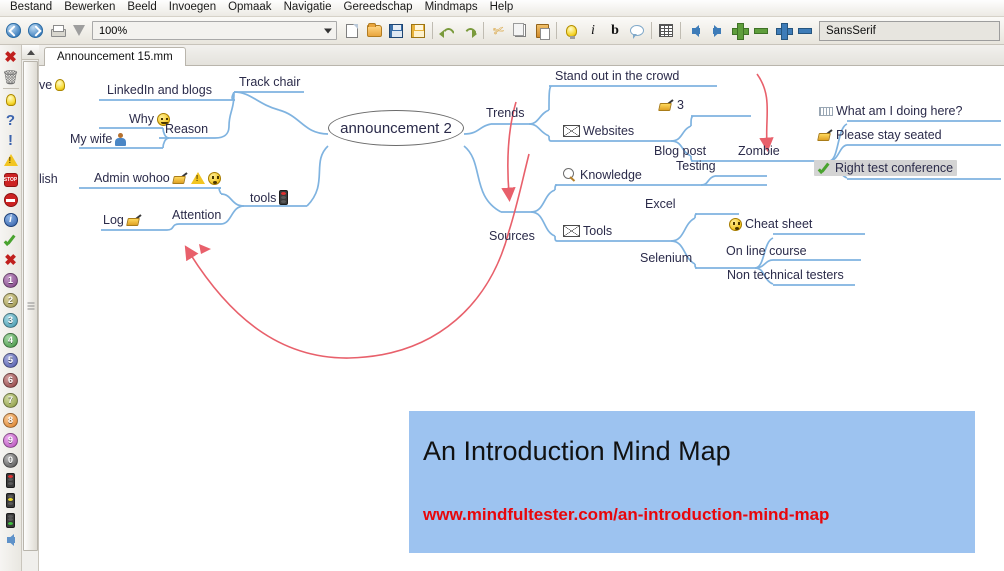 The height and width of the screenshot is (571, 1004). I want to click on zoom-out-green-icon, so click(761, 31).